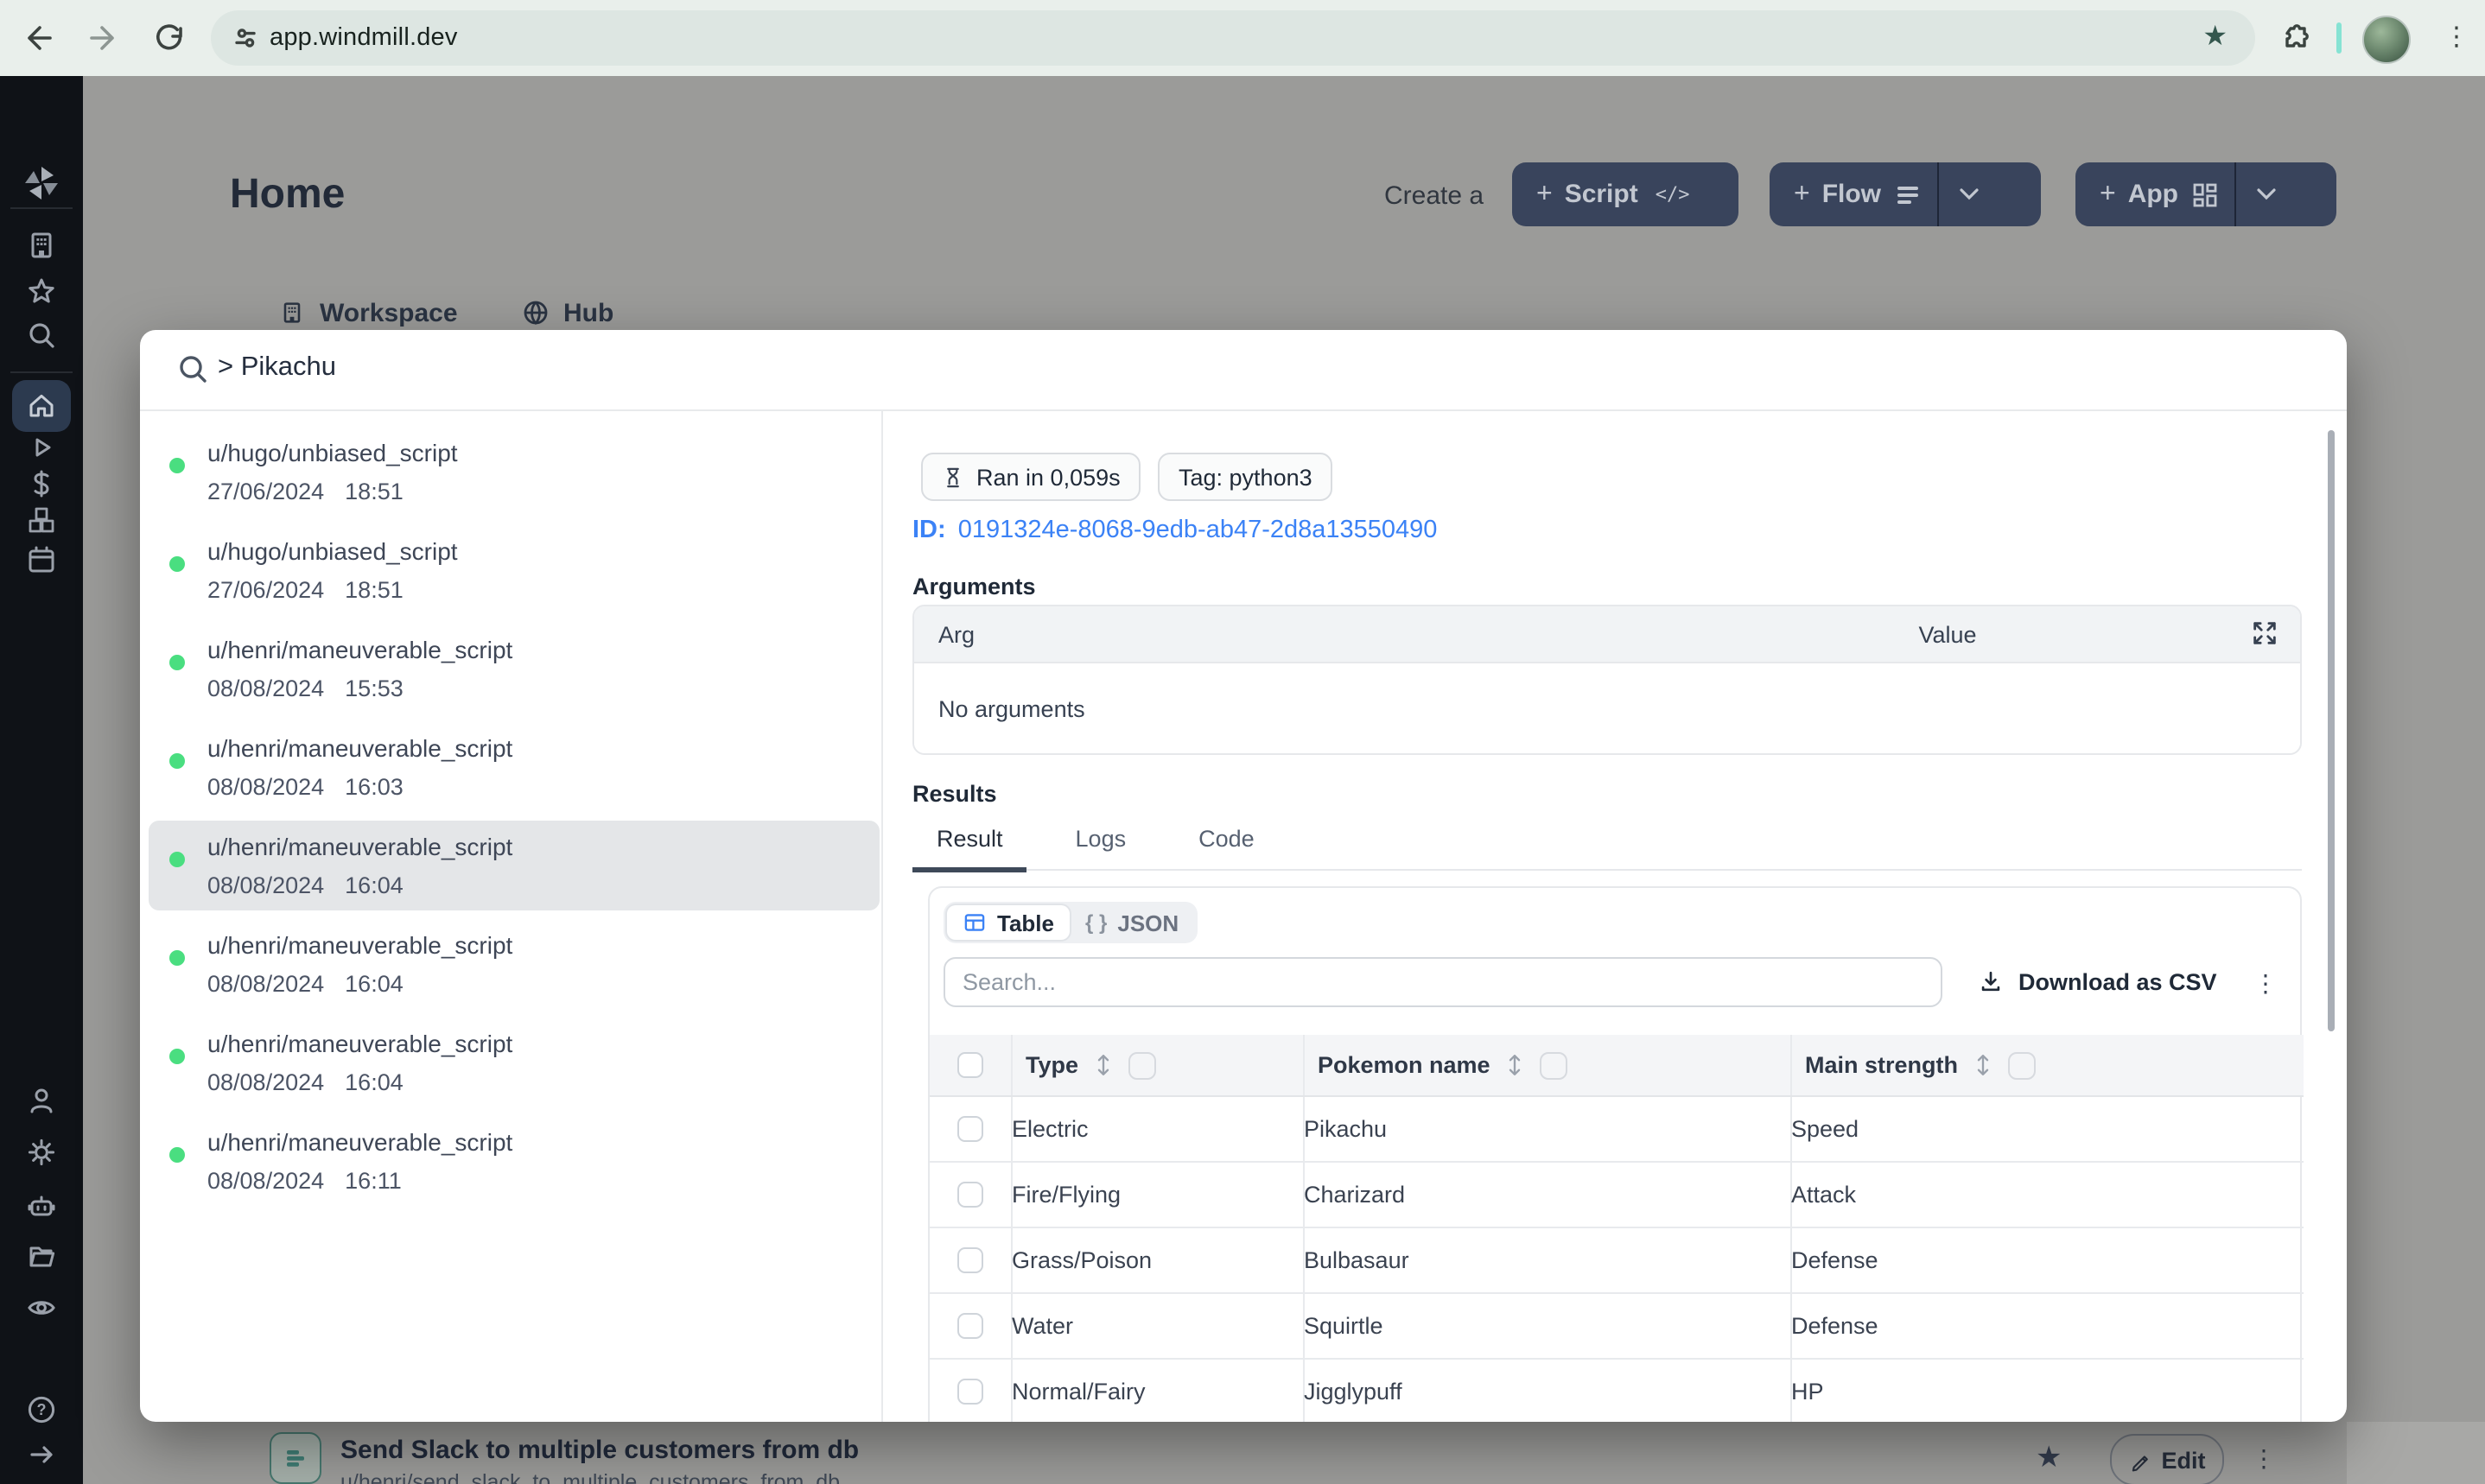 This screenshot has height=1484, width=2485. What do you see at coordinates (1617, 1195) in the screenshot?
I see `table-row: Fire/Flying Charizard Attack` at bounding box center [1617, 1195].